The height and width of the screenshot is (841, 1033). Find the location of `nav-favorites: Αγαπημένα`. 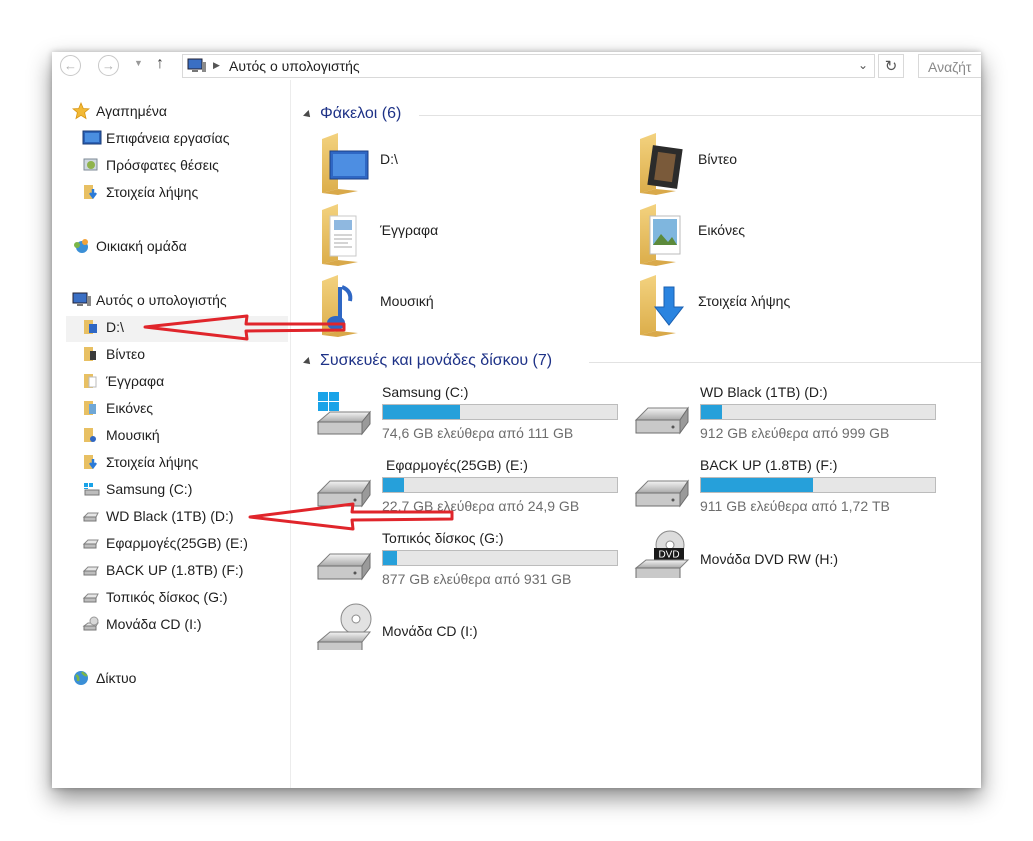

nav-favorites: Αγαπημένα is located at coordinates (119, 111).